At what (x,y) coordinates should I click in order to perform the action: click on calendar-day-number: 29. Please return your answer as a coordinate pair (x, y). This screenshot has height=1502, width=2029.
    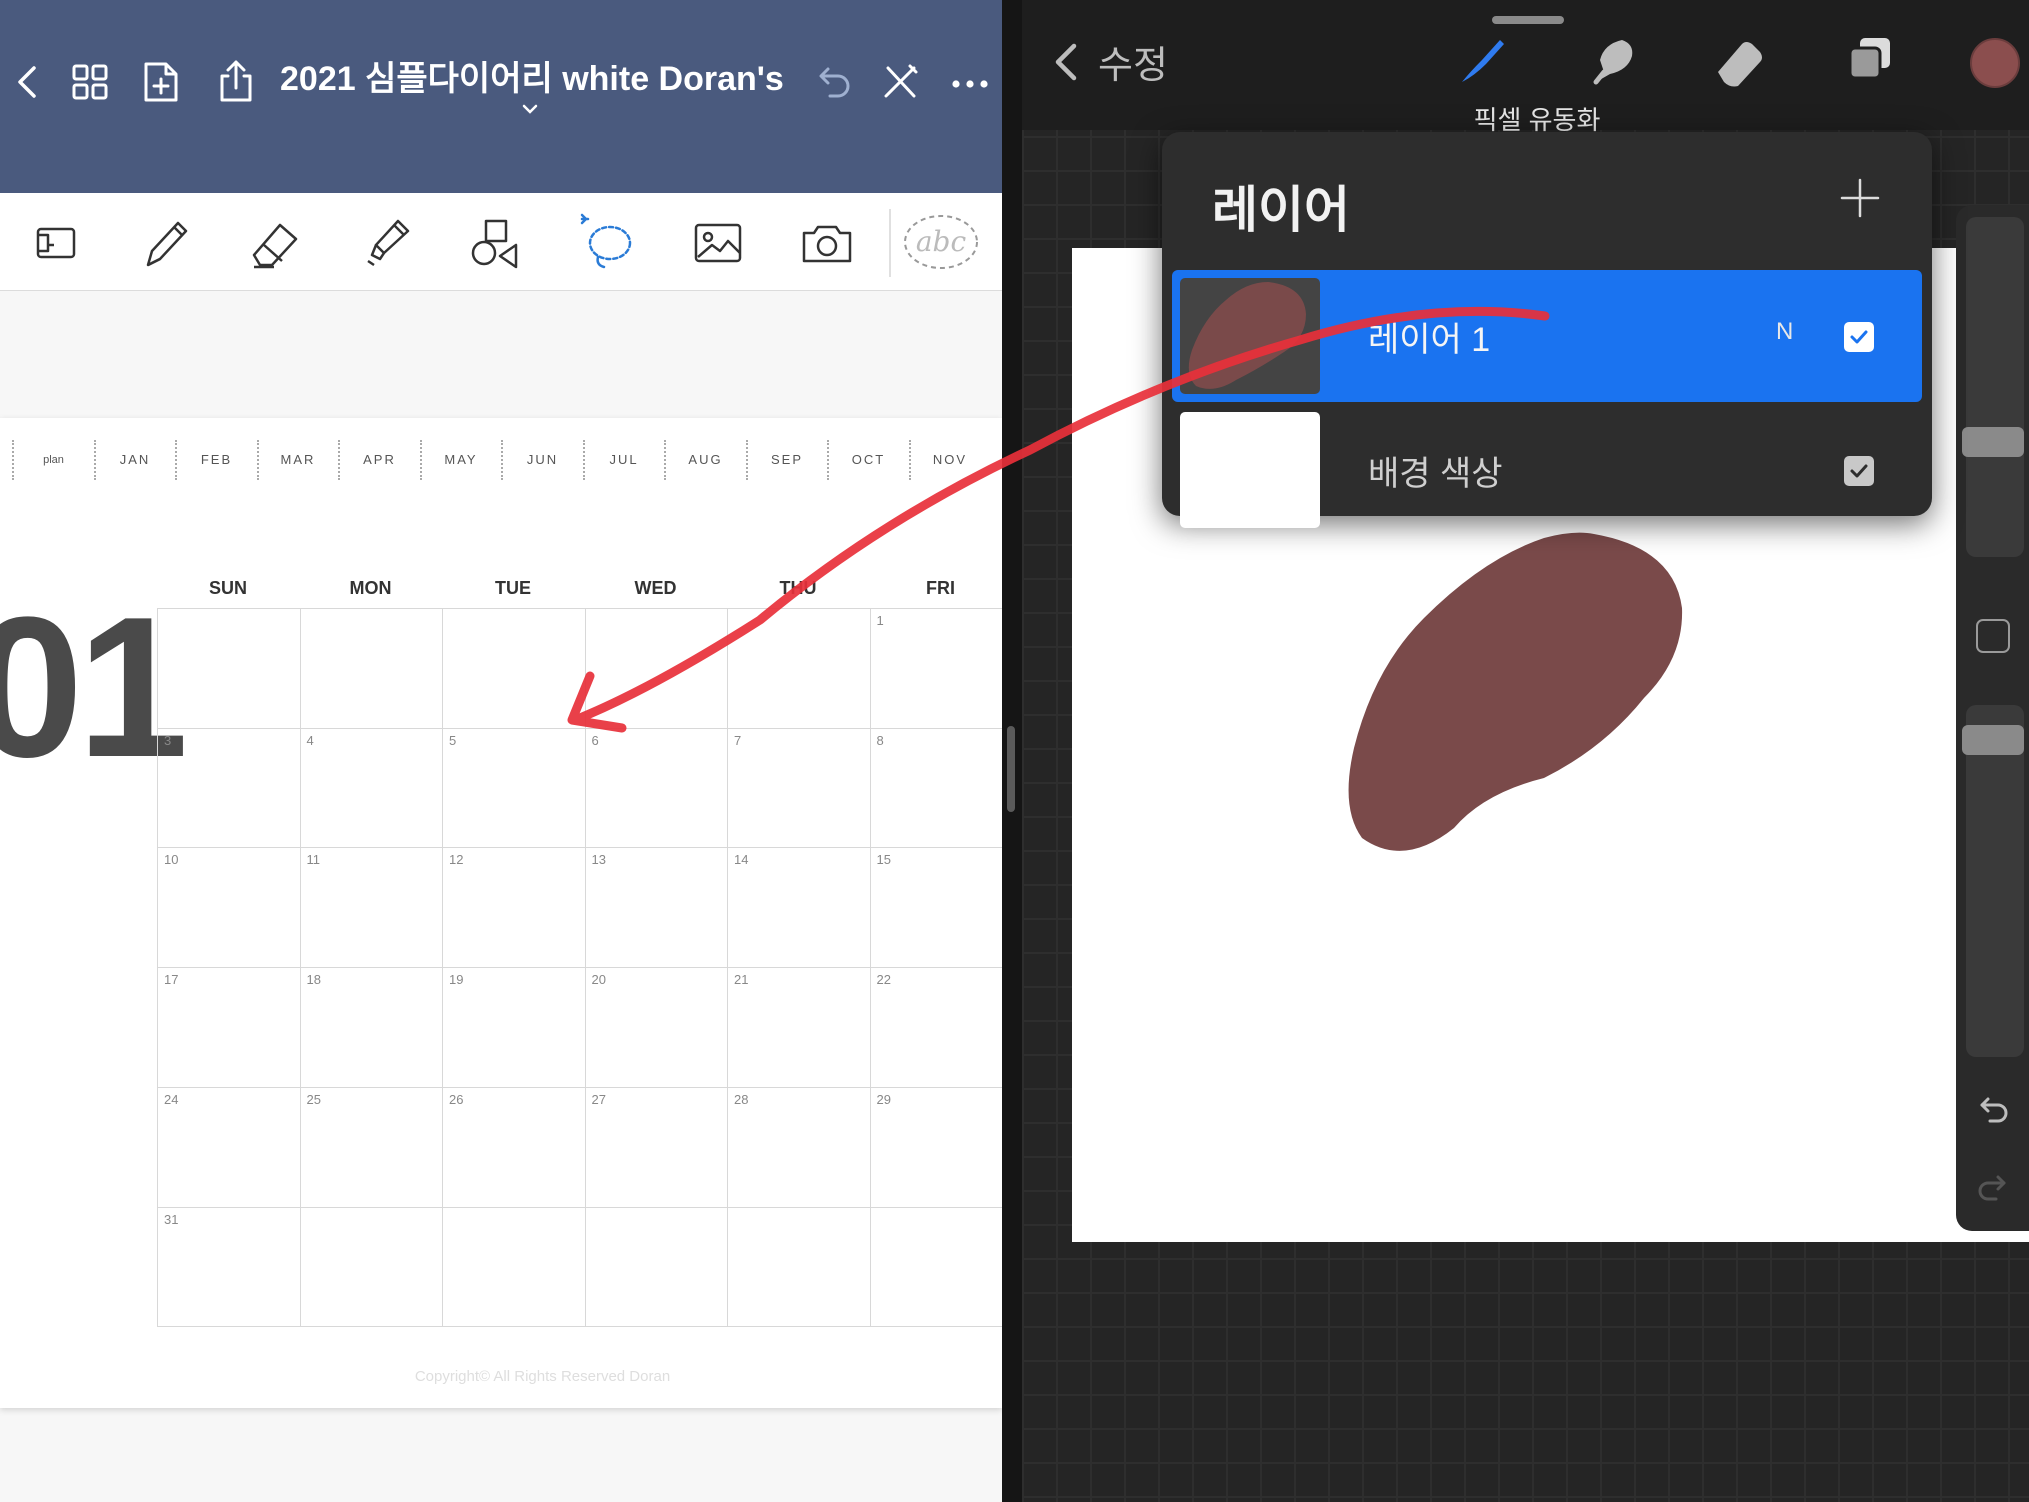
    Looking at the image, I should click on (883, 1099).